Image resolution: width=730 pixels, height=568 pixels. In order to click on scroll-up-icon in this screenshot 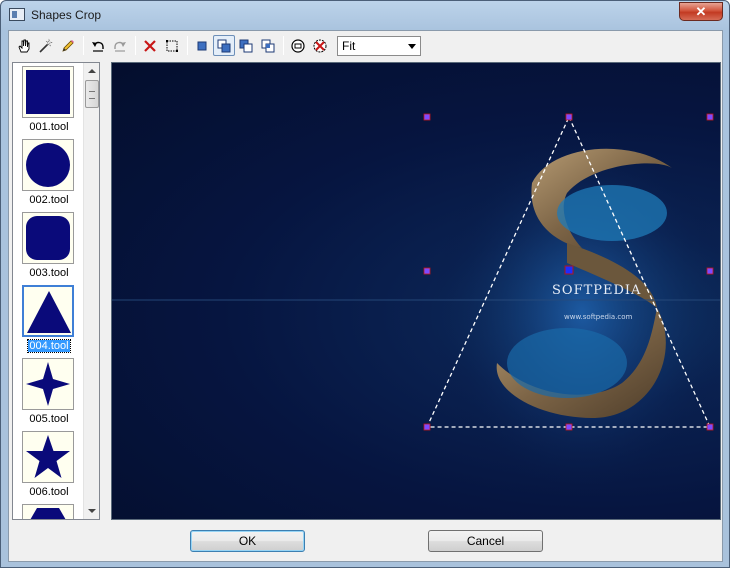, I will do `click(91, 71)`.